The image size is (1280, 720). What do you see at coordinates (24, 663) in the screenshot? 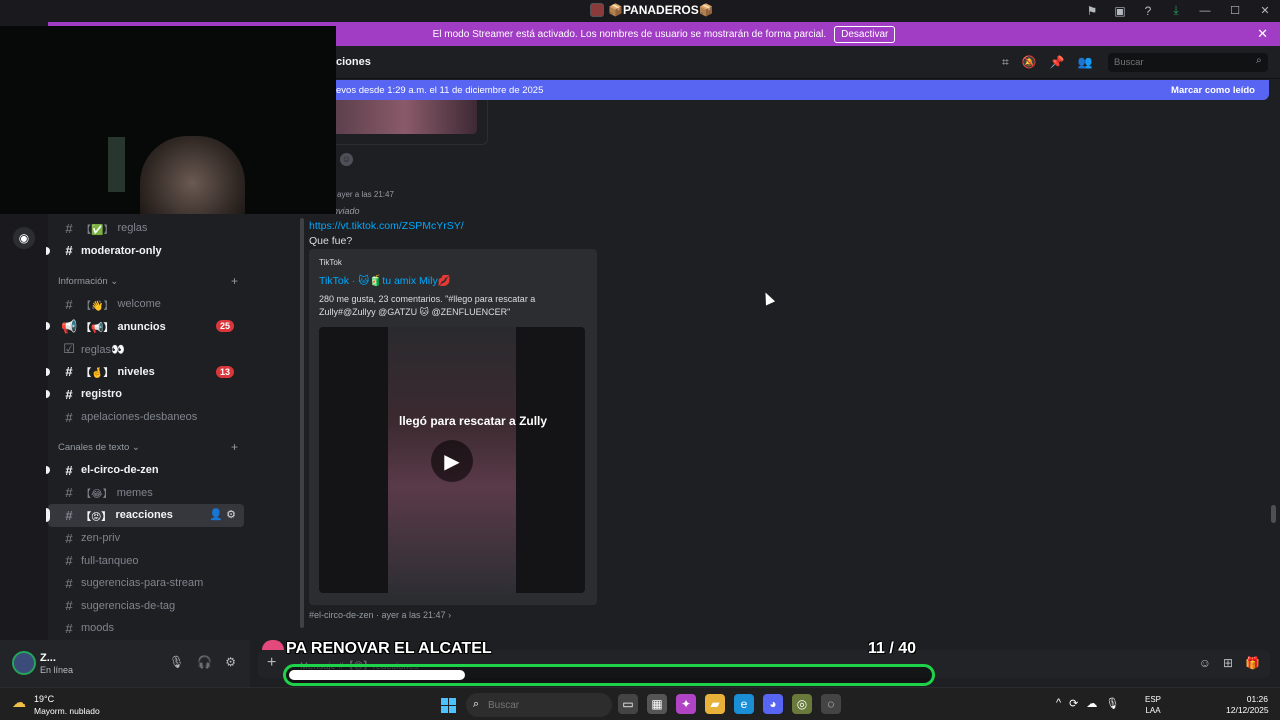
I see `avatar` at bounding box center [24, 663].